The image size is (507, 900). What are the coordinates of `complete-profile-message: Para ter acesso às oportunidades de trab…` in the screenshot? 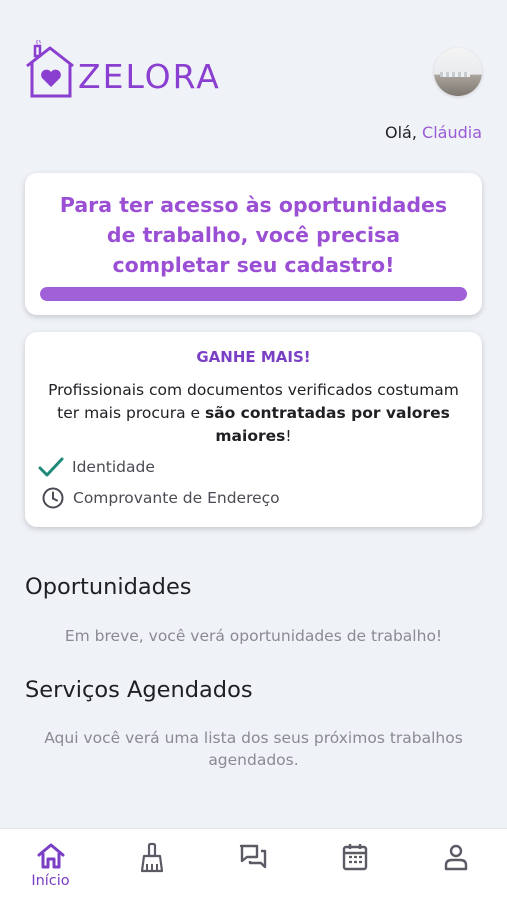 It's located at (253, 235).